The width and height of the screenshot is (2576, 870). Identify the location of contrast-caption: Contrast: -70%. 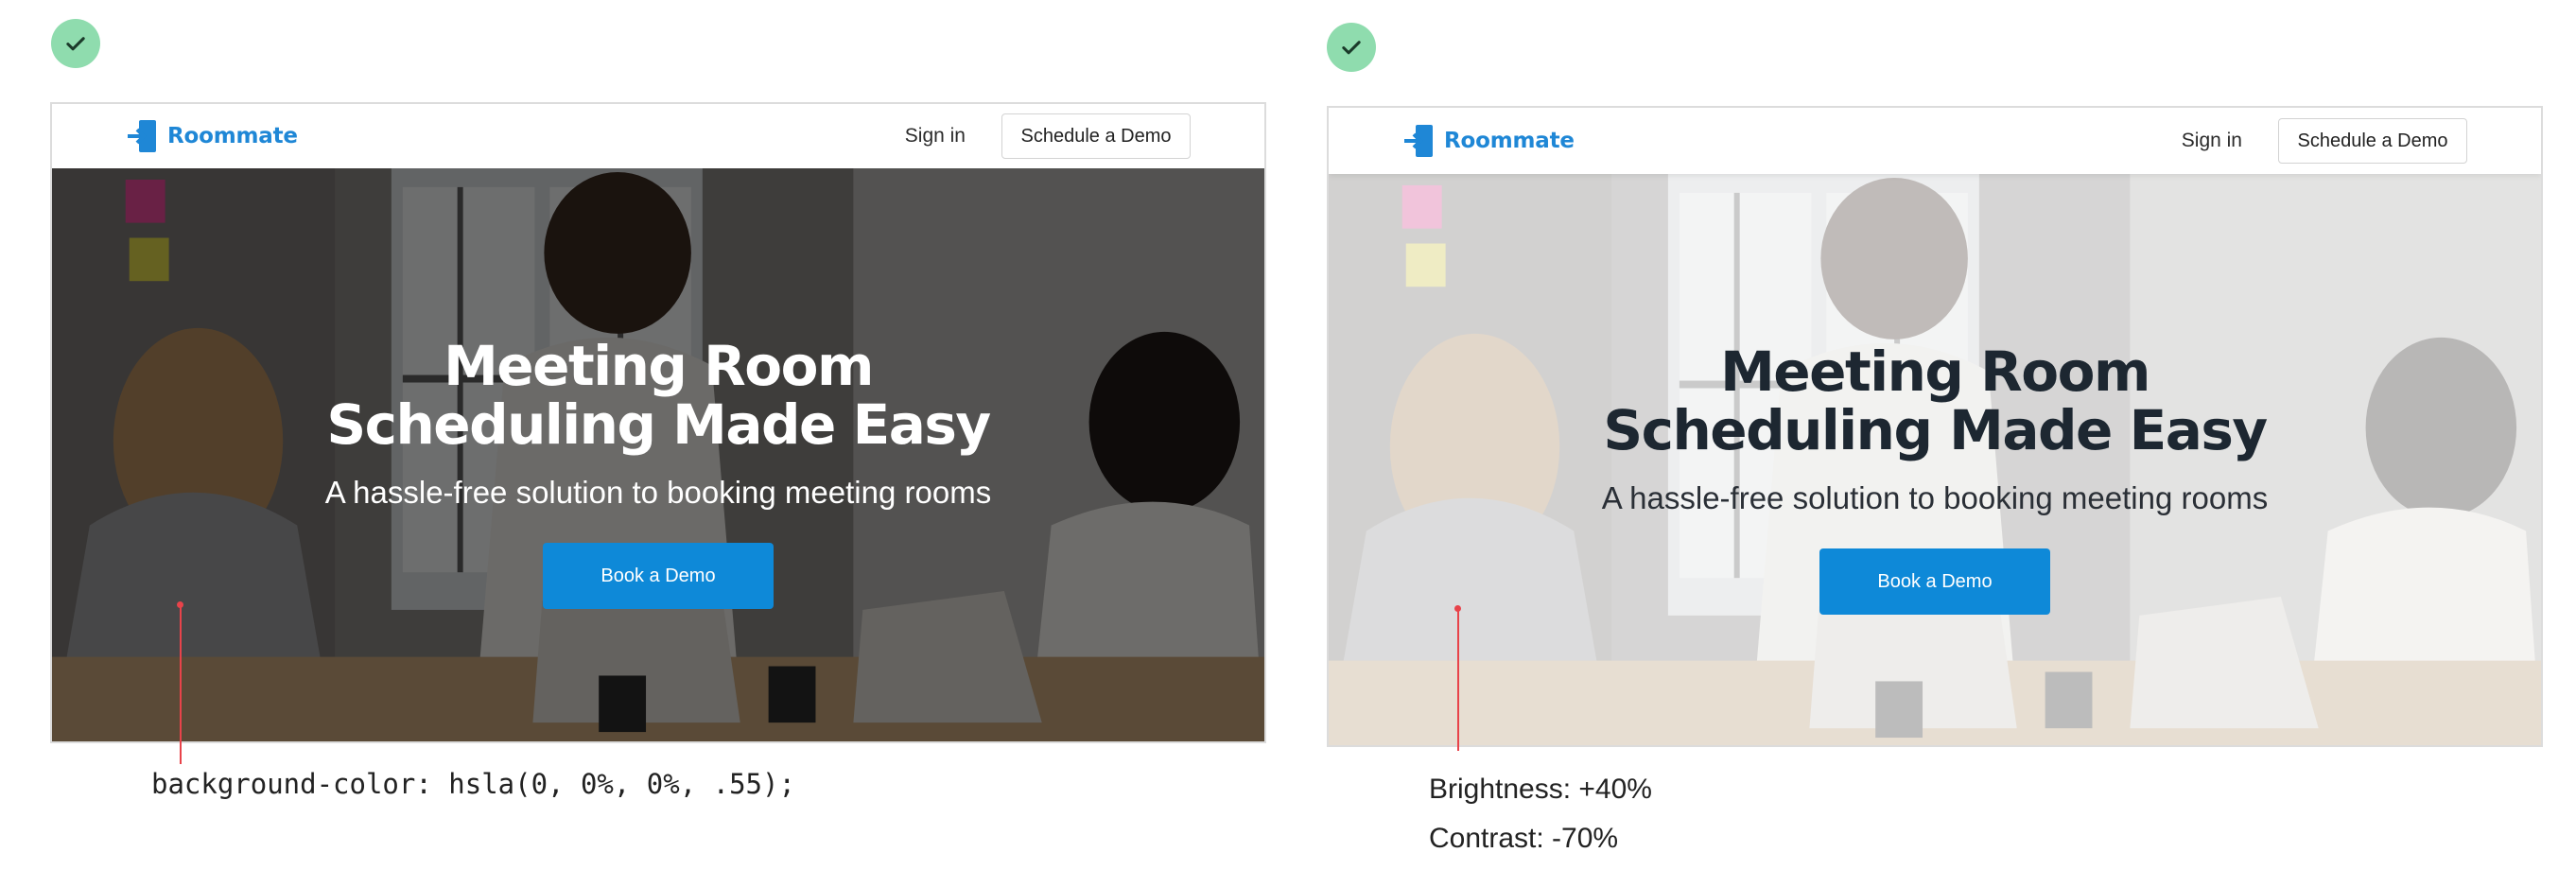
(1524, 838).